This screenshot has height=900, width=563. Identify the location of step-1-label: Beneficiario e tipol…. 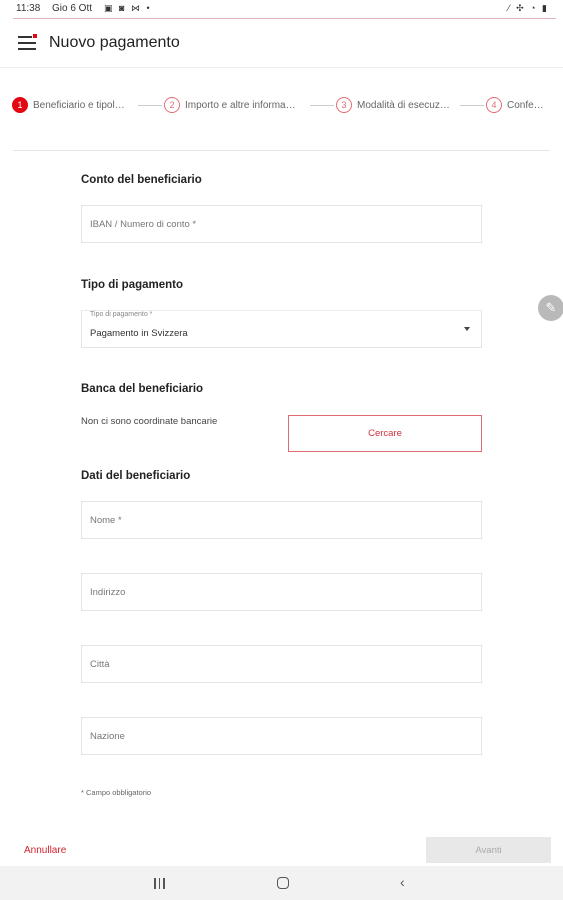
(79, 105).